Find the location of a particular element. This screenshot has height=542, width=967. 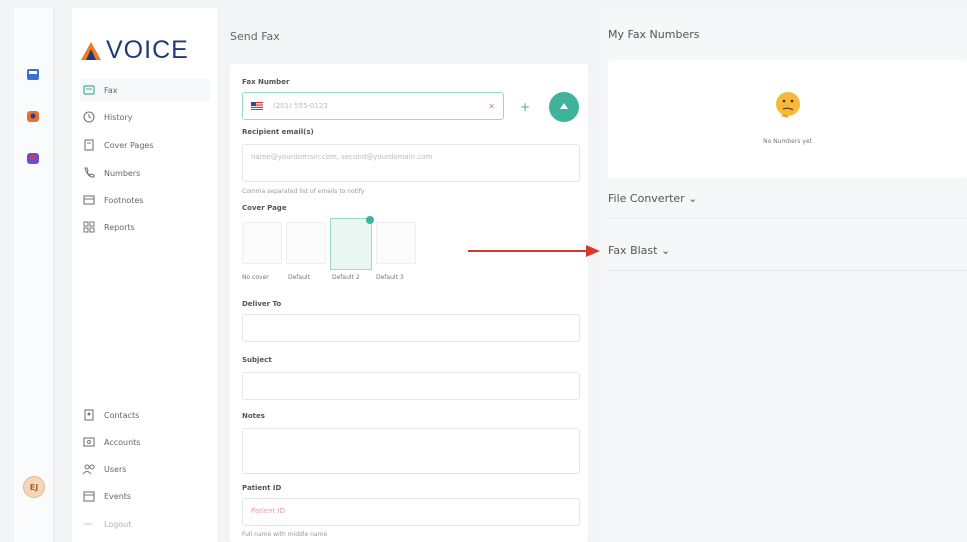

fax-number-label: Fax Number is located at coordinates (266, 82).